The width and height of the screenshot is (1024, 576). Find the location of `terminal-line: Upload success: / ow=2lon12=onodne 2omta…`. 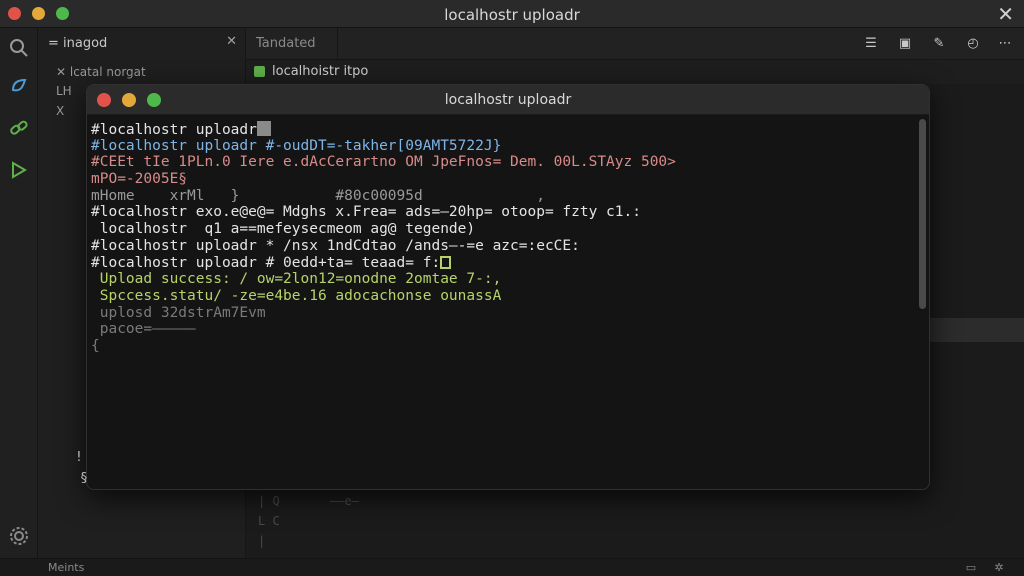

terminal-line: Upload success: / ow=2lon12=onodne 2omta… is located at coordinates (503, 279).